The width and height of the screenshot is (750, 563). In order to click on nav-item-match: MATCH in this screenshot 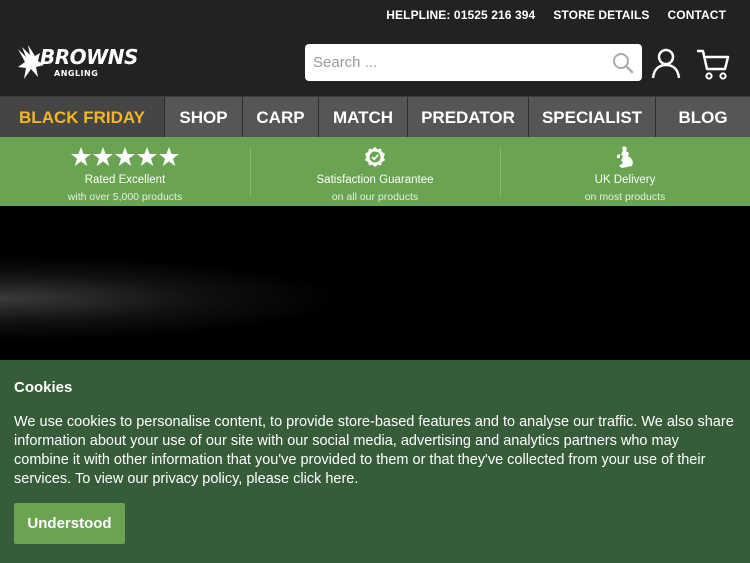, I will do `click(363, 117)`.